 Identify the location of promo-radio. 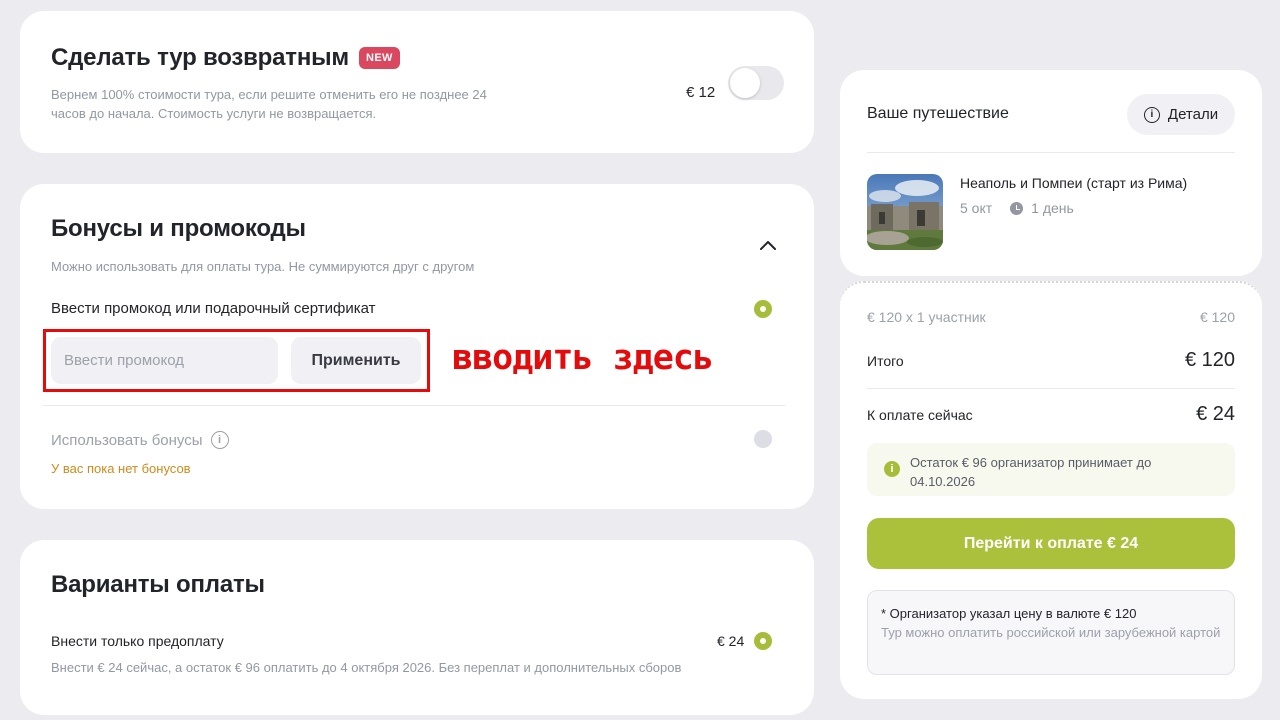
(763, 309).